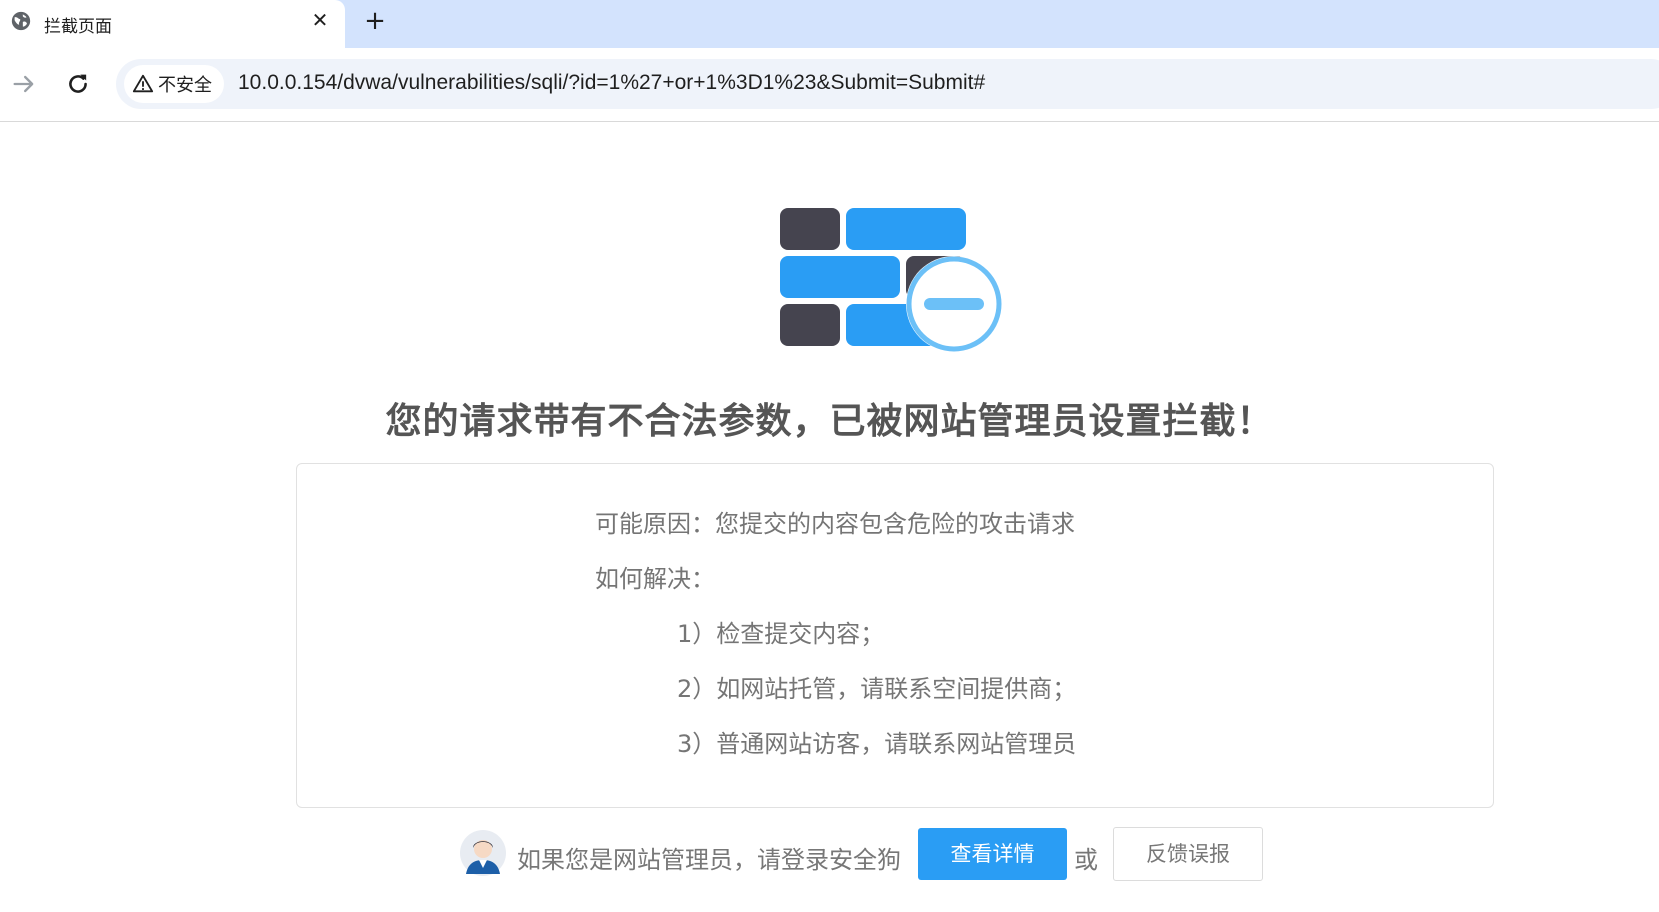 This screenshot has height=912, width=1659. Describe the element at coordinates (891, 280) in the screenshot. I see `firewall-blocked-icon` at that location.